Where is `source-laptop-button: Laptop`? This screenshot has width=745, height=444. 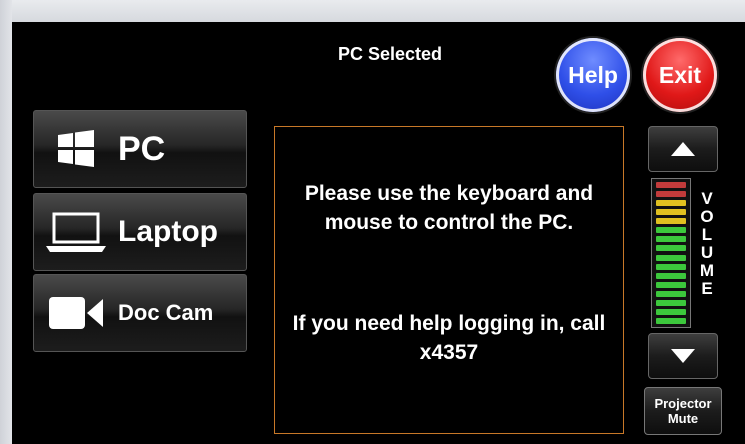
source-laptop-button: Laptop is located at coordinates (140, 232).